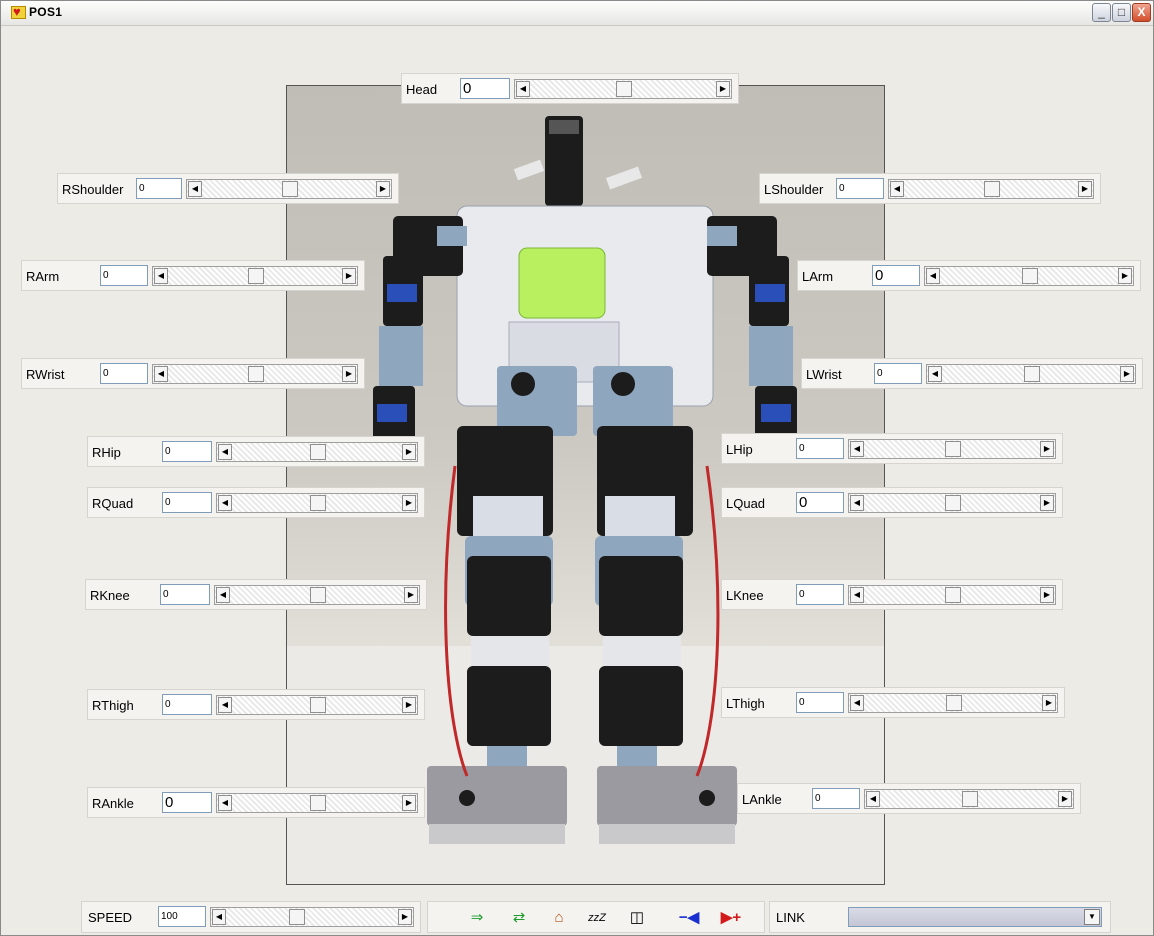  Describe the element at coordinates (820, 502) in the screenshot. I see `lquad-value-field: 0` at that location.